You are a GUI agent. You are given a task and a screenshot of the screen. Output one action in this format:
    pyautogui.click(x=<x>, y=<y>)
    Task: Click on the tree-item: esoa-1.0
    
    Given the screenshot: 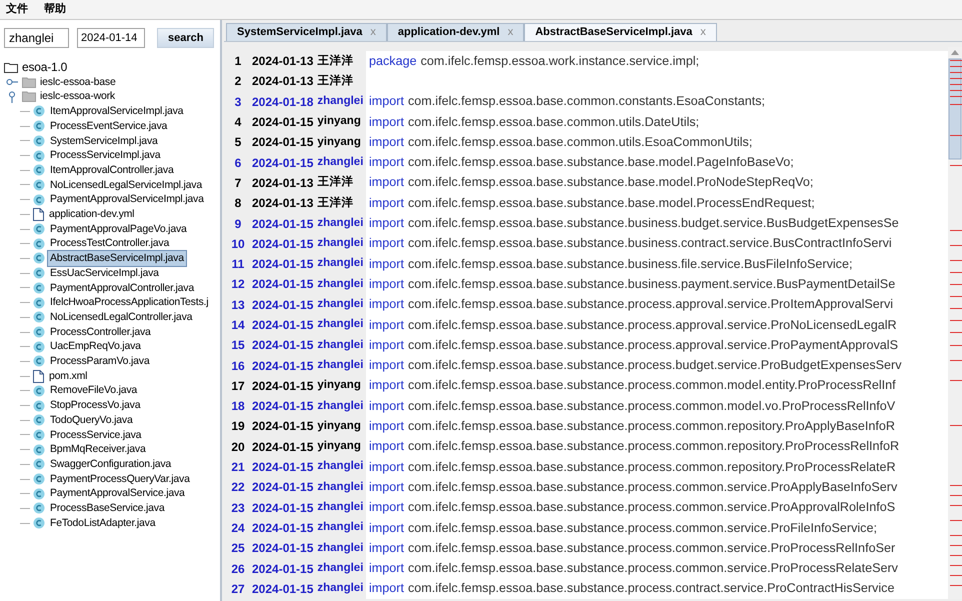 What is the action you would take?
    pyautogui.click(x=45, y=67)
    